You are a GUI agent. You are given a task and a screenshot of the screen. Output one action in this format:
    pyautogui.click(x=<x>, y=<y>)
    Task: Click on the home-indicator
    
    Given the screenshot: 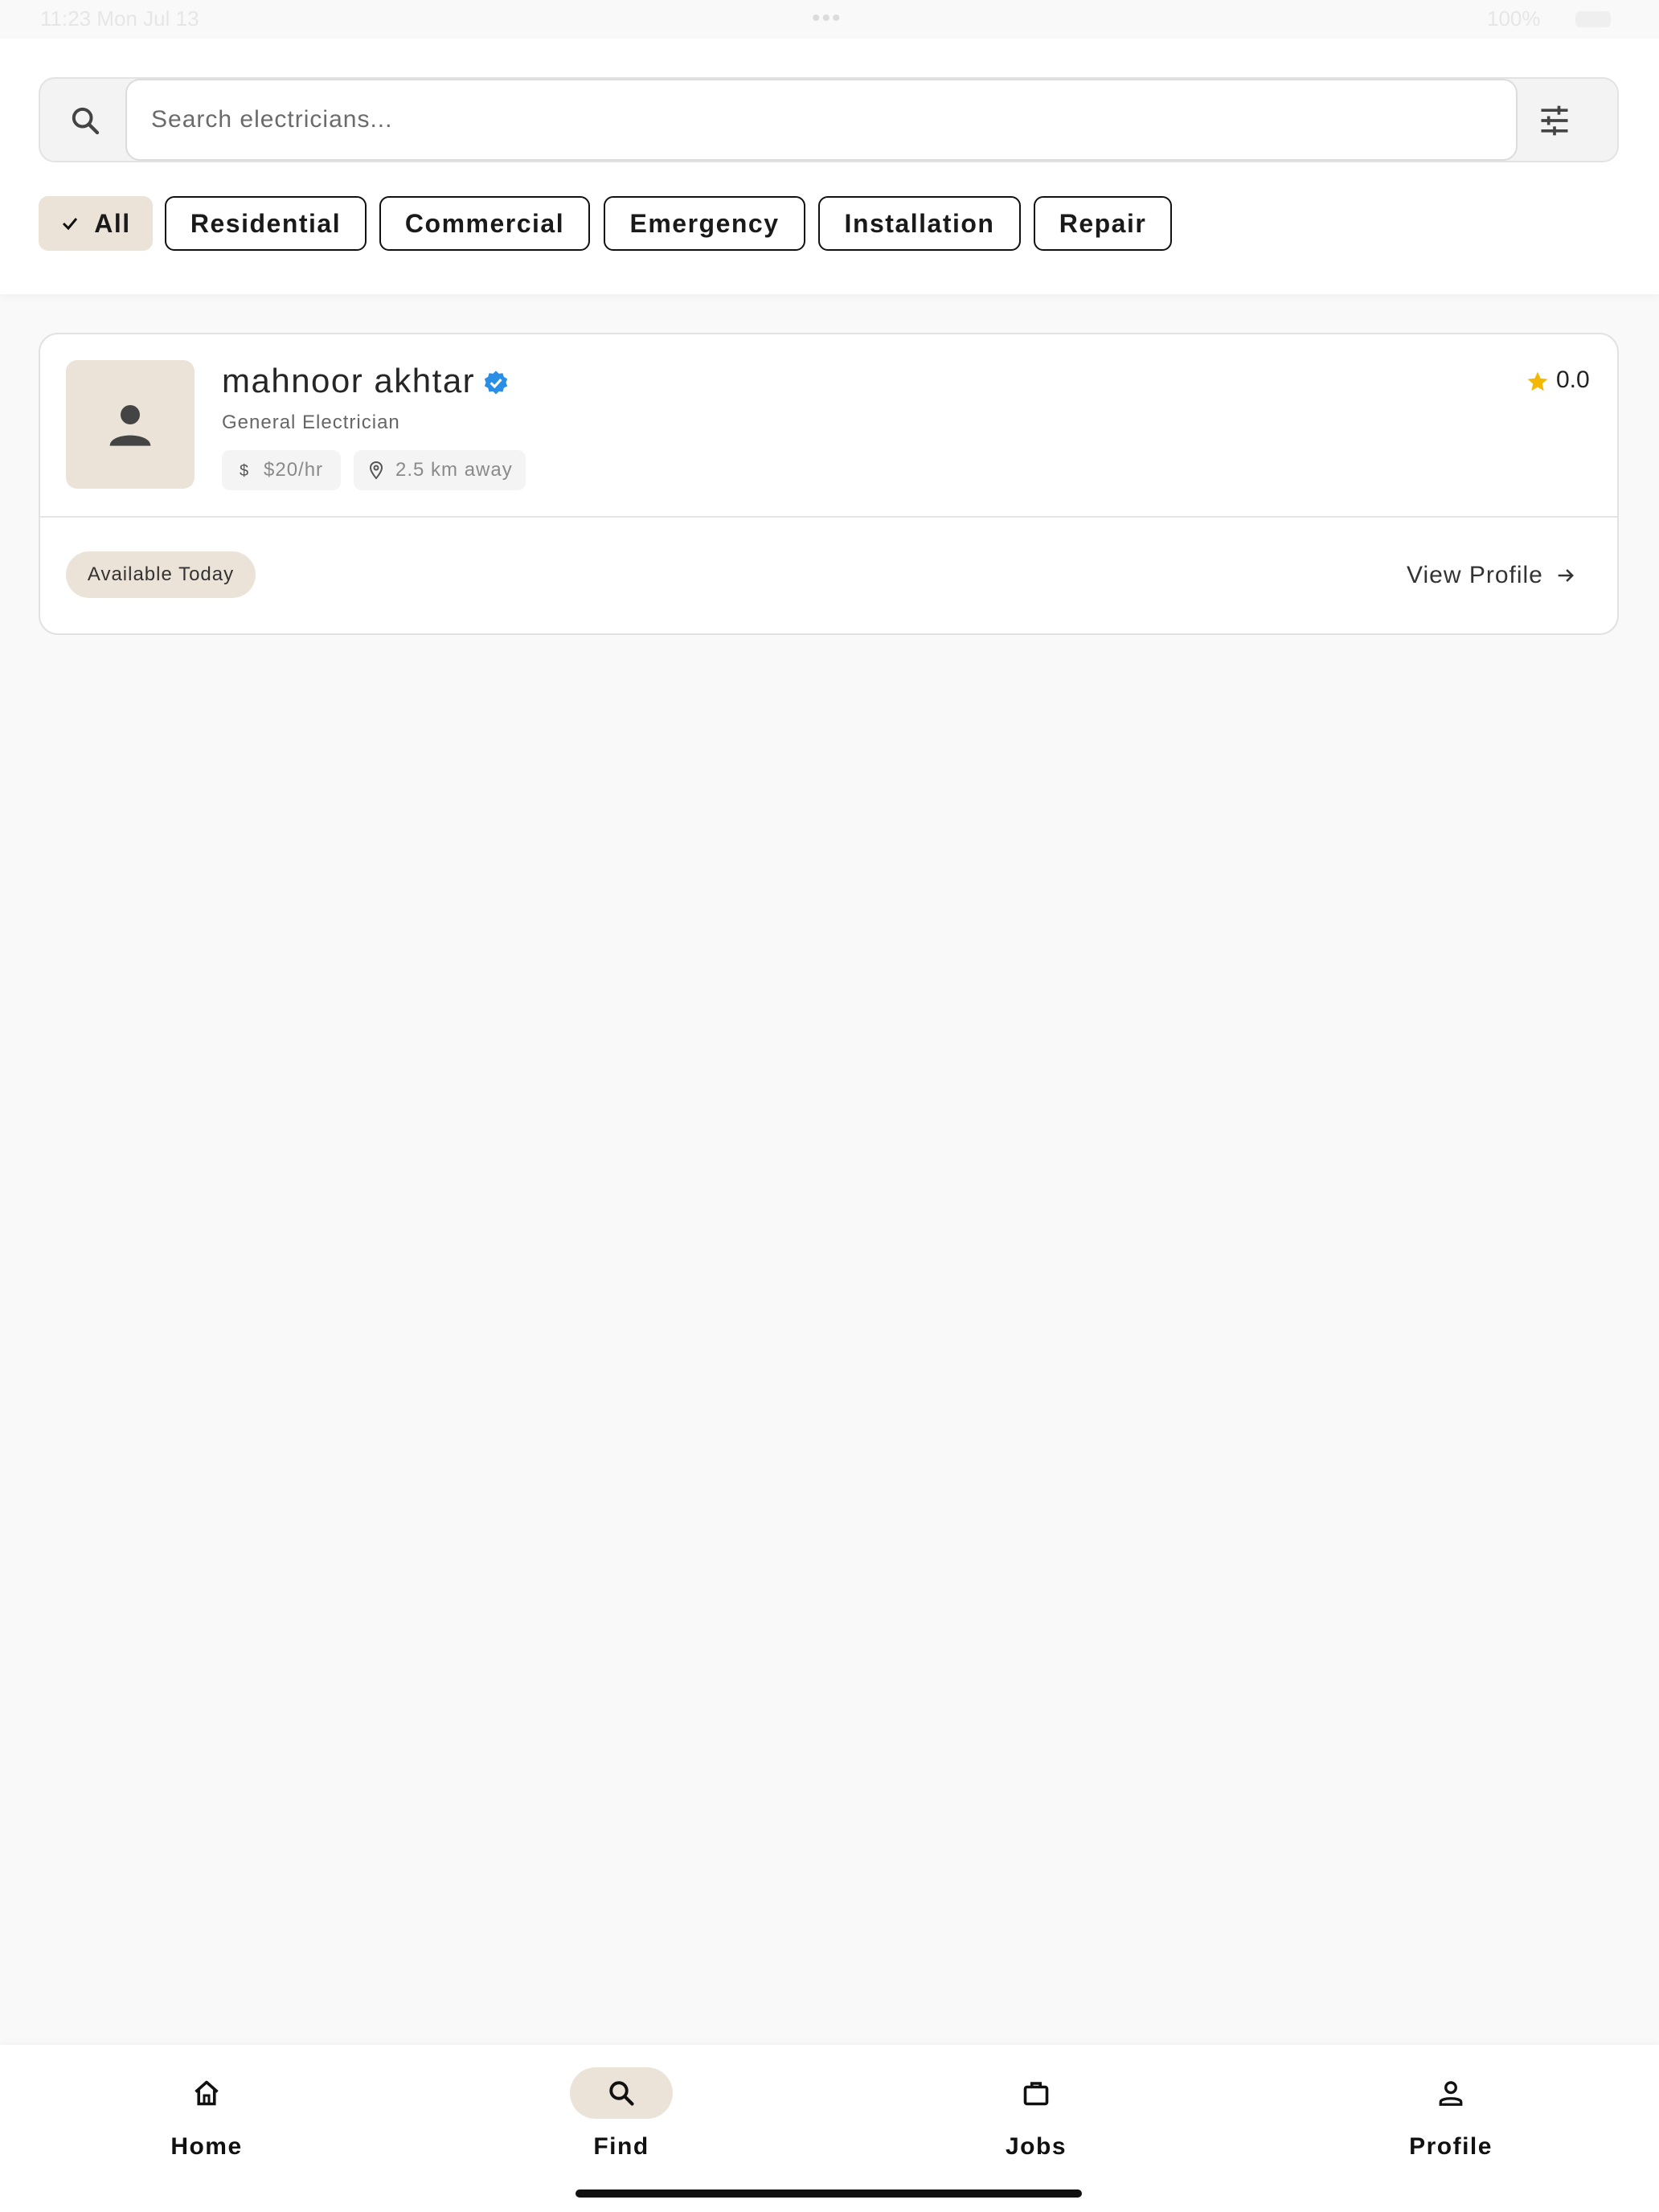 What is the action you would take?
    pyautogui.click(x=829, y=2193)
    